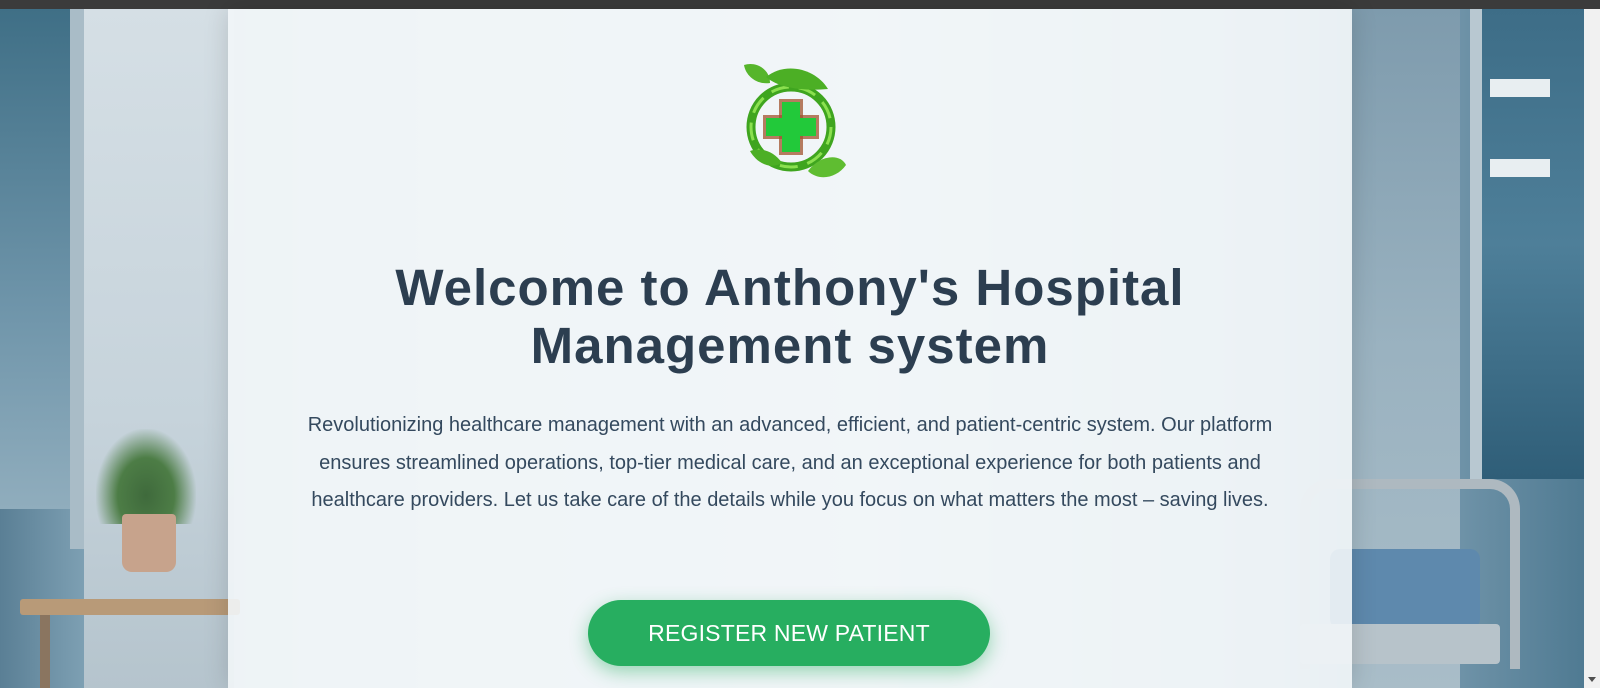 The height and width of the screenshot is (688, 1600). Describe the element at coordinates (789, 633) in the screenshot. I see `register-new-patient-button: REGISTER NEW PATIENT` at that location.